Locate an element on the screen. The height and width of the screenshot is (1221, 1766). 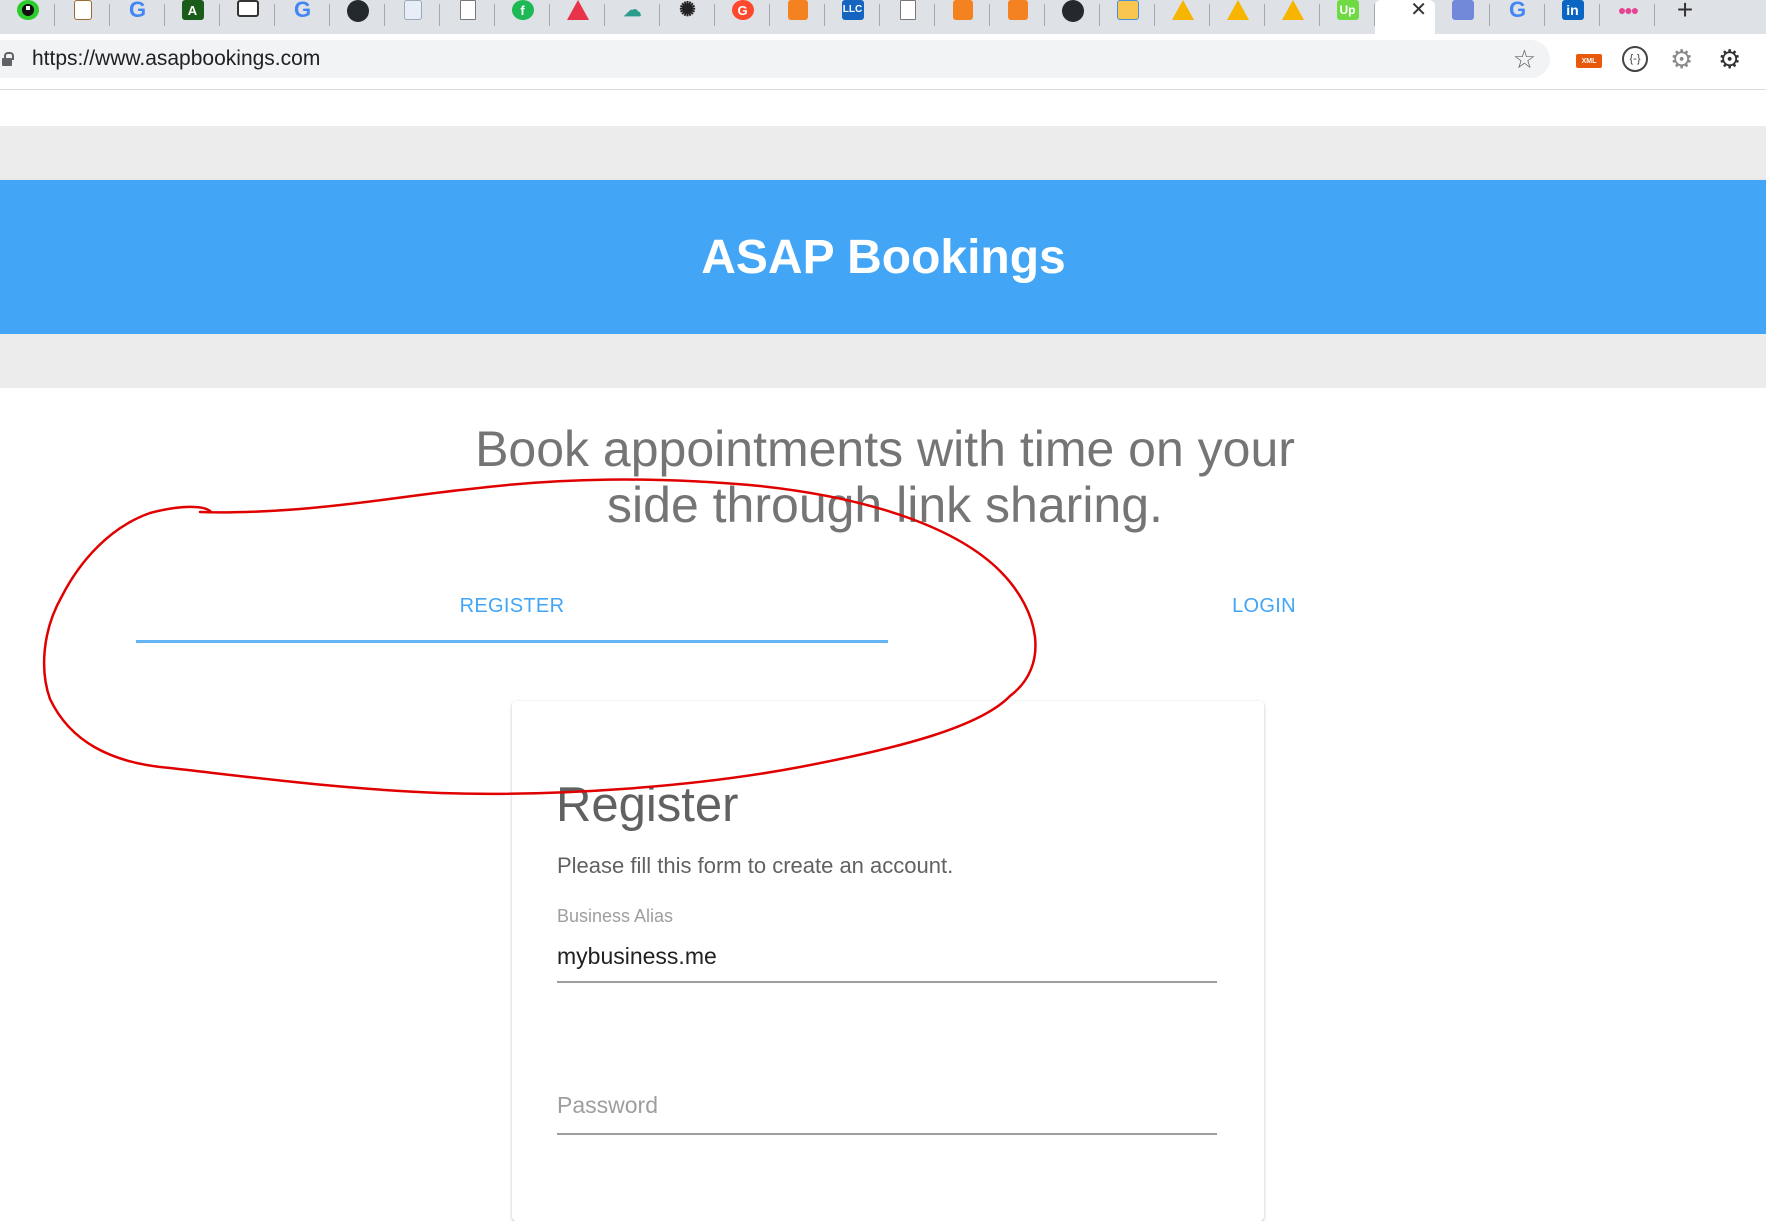
xml-icon: XML is located at coordinates (1589, 61).